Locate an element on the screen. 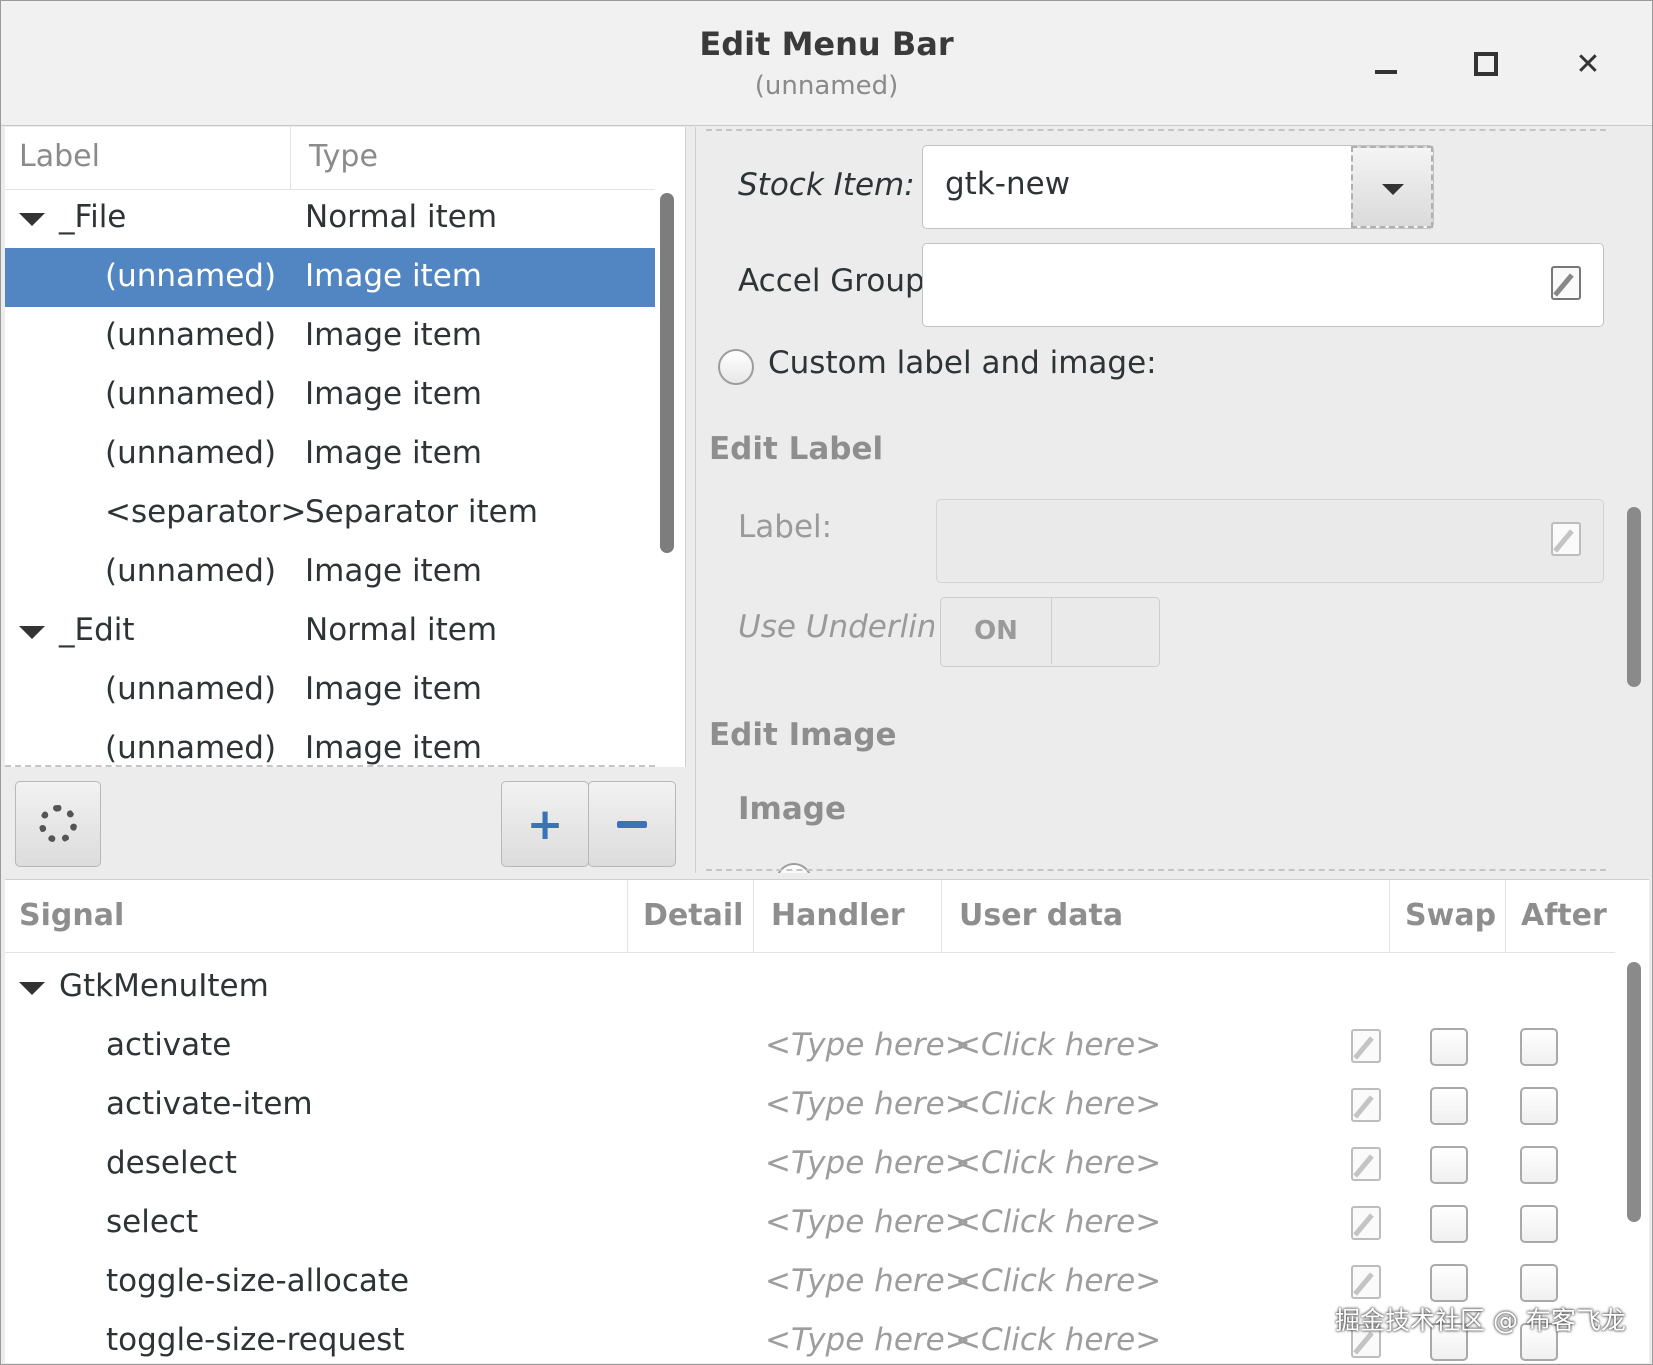 This screenshot has width=1653, height=1365. tree-row: _Edit Normal item is located at coordinates (330, 631).